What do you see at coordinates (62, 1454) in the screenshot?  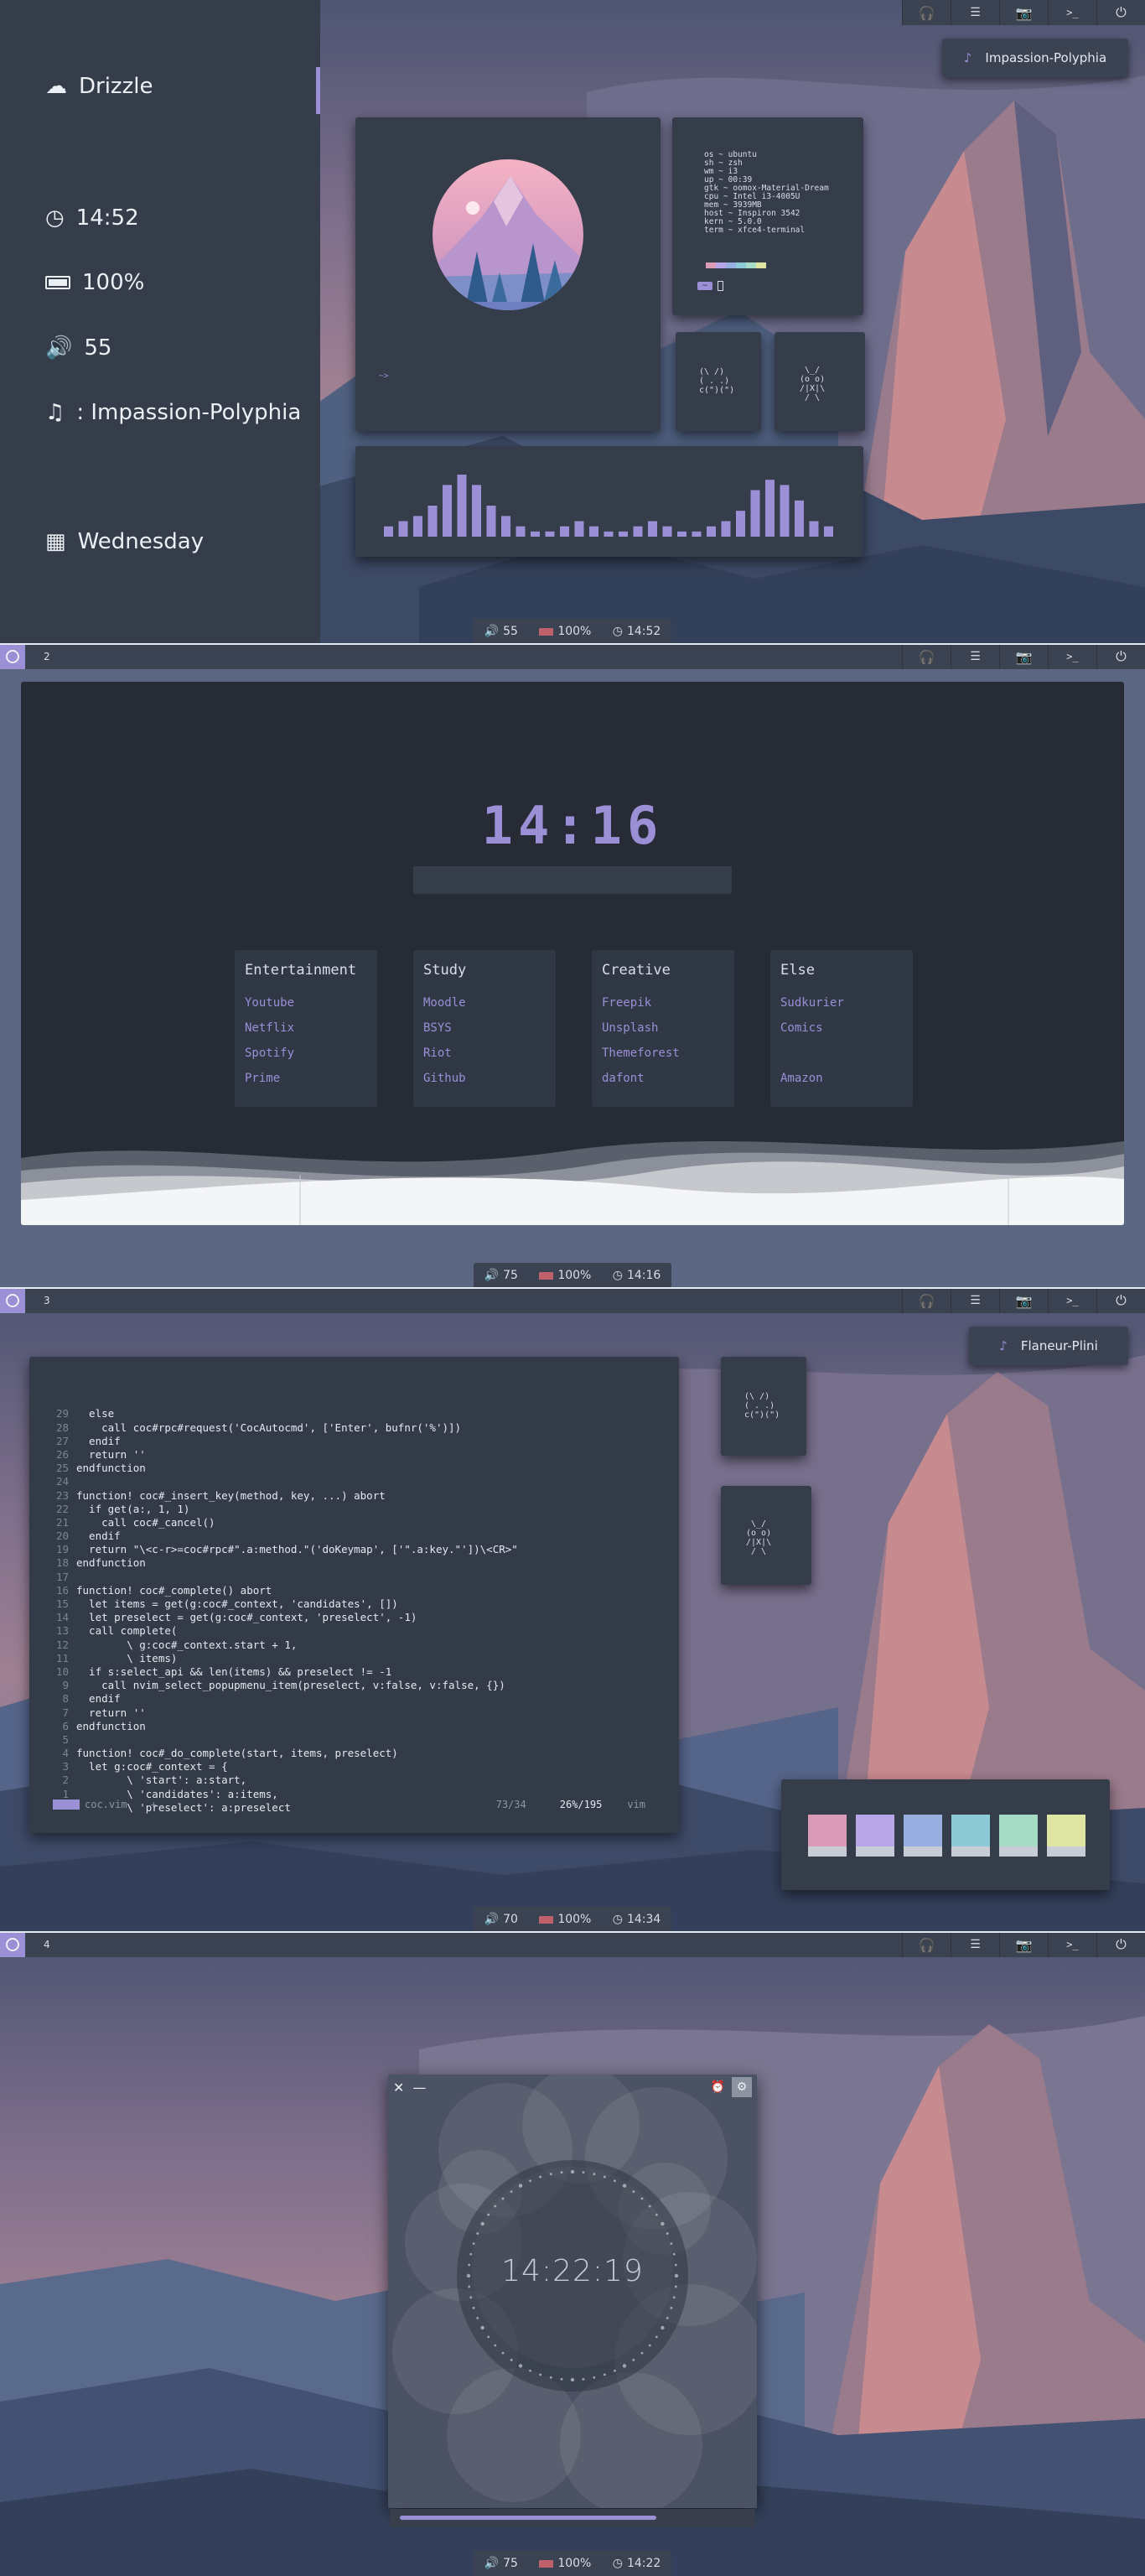 I see `line-number: 26` at bounding box center [62, 1454].